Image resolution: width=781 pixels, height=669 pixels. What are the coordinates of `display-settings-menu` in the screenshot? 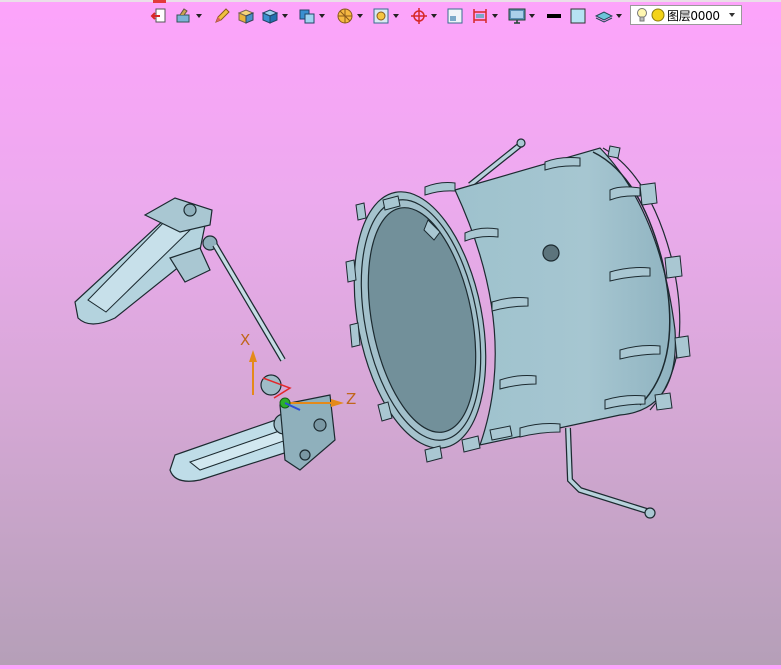 It's located at (521, 16).